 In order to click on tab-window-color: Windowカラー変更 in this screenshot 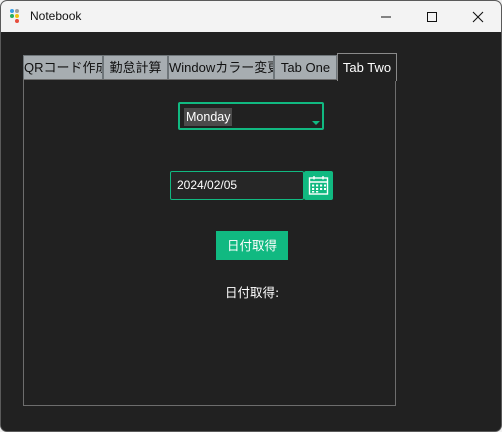, I will do `click(221, 67)`.